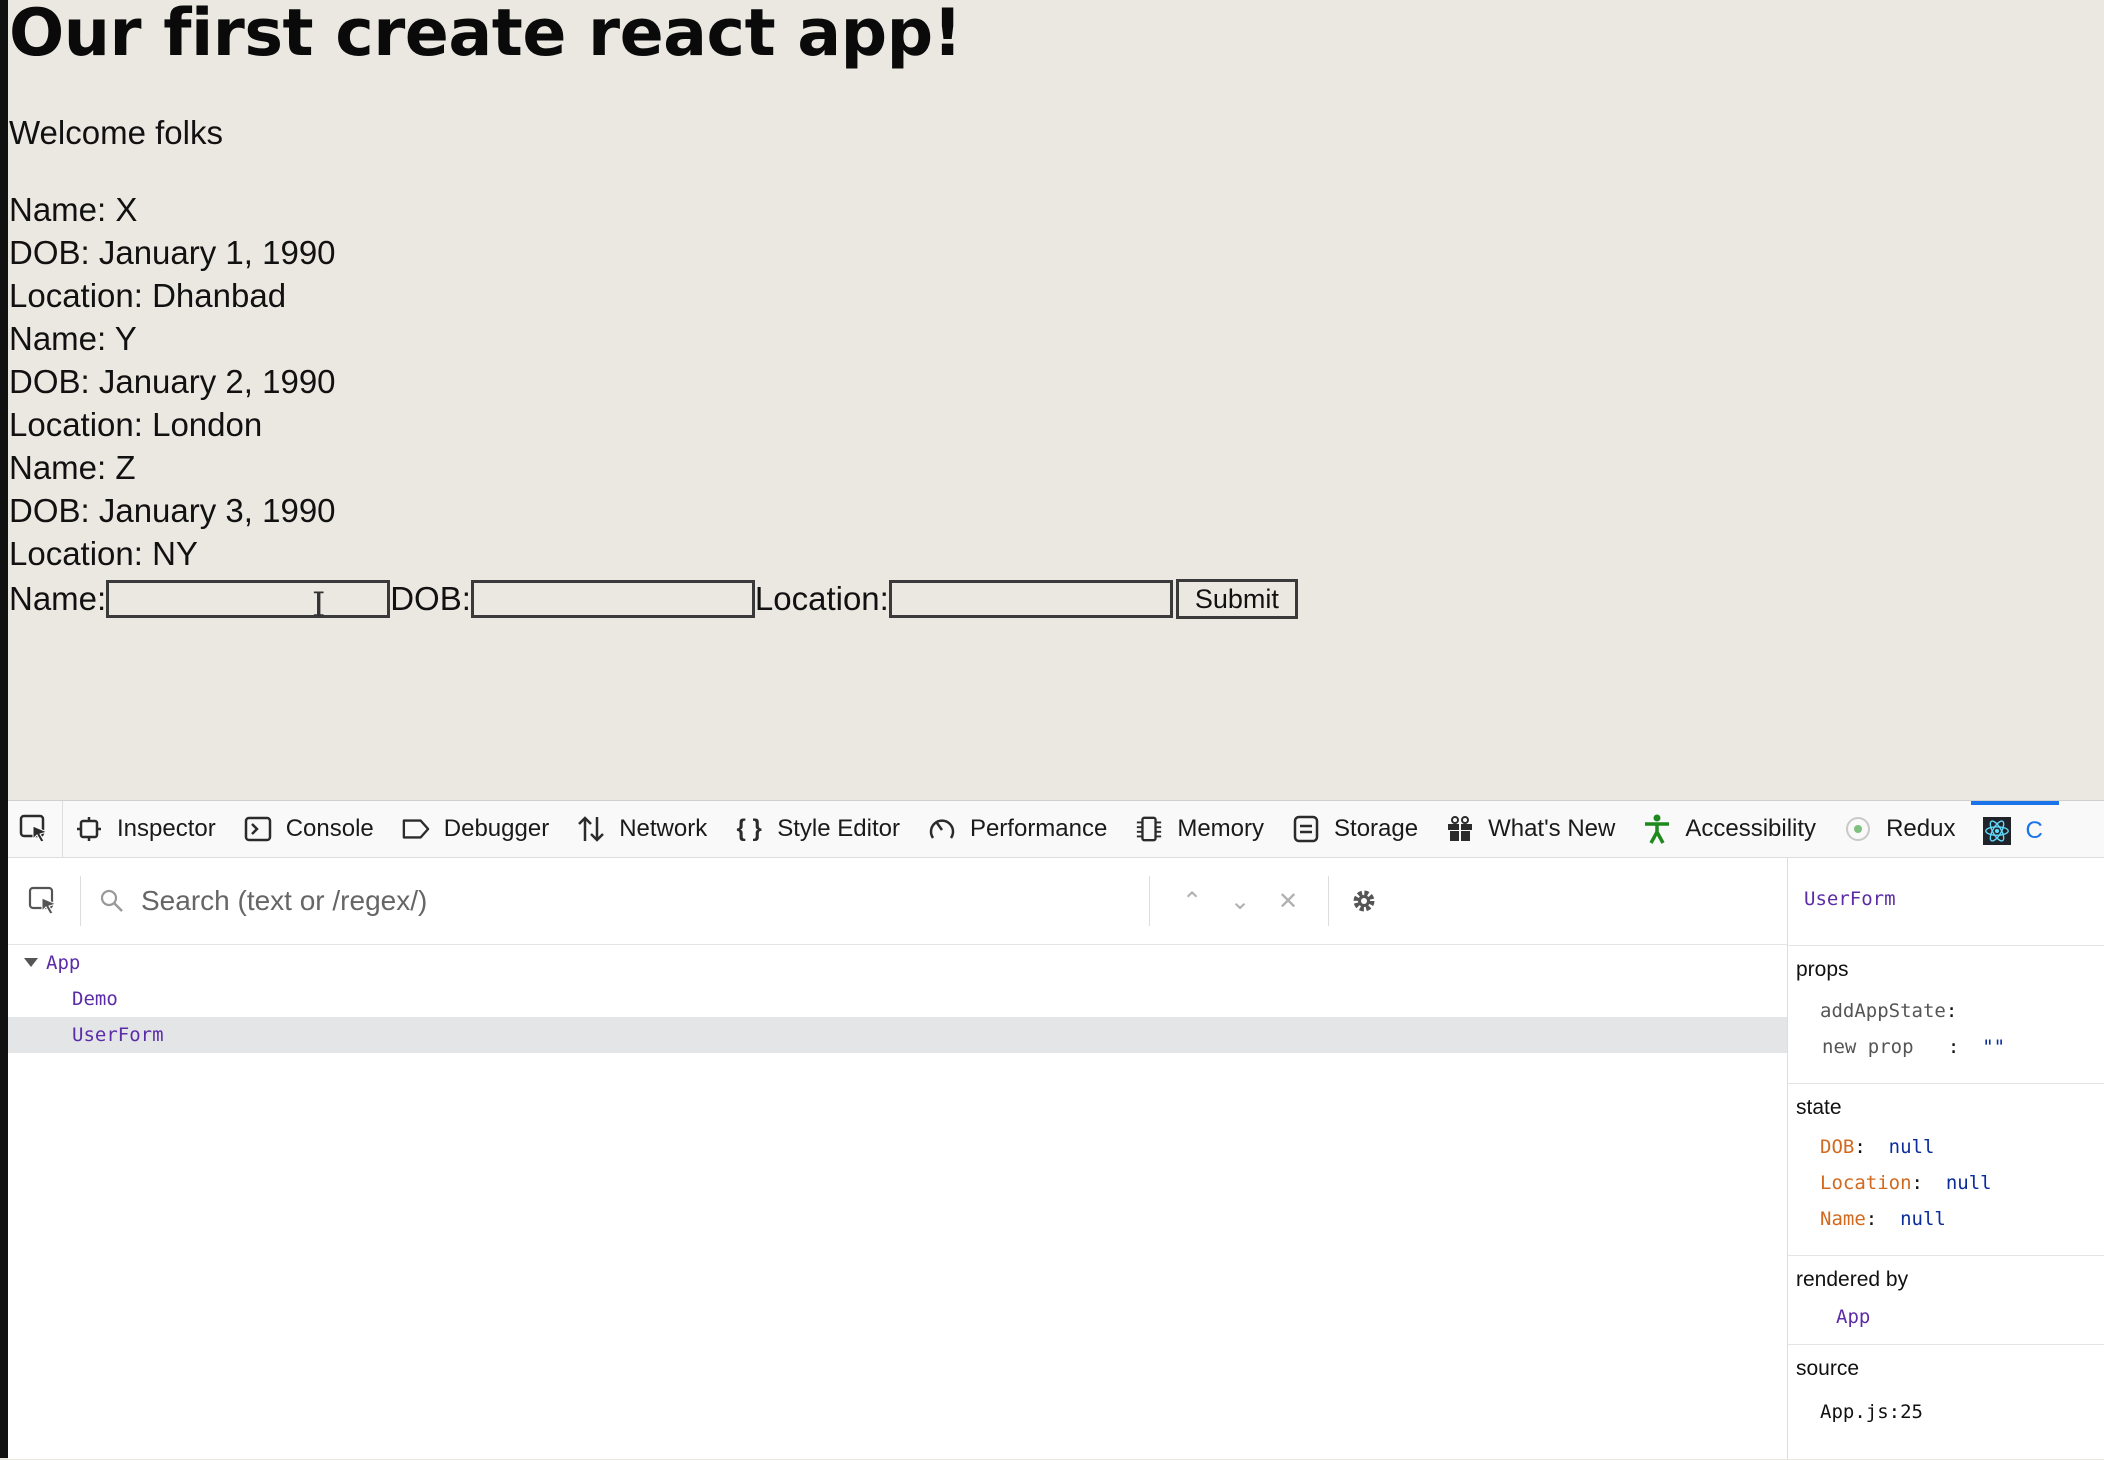  I want to click on tab-performance: Performance, so click(1019, 829).